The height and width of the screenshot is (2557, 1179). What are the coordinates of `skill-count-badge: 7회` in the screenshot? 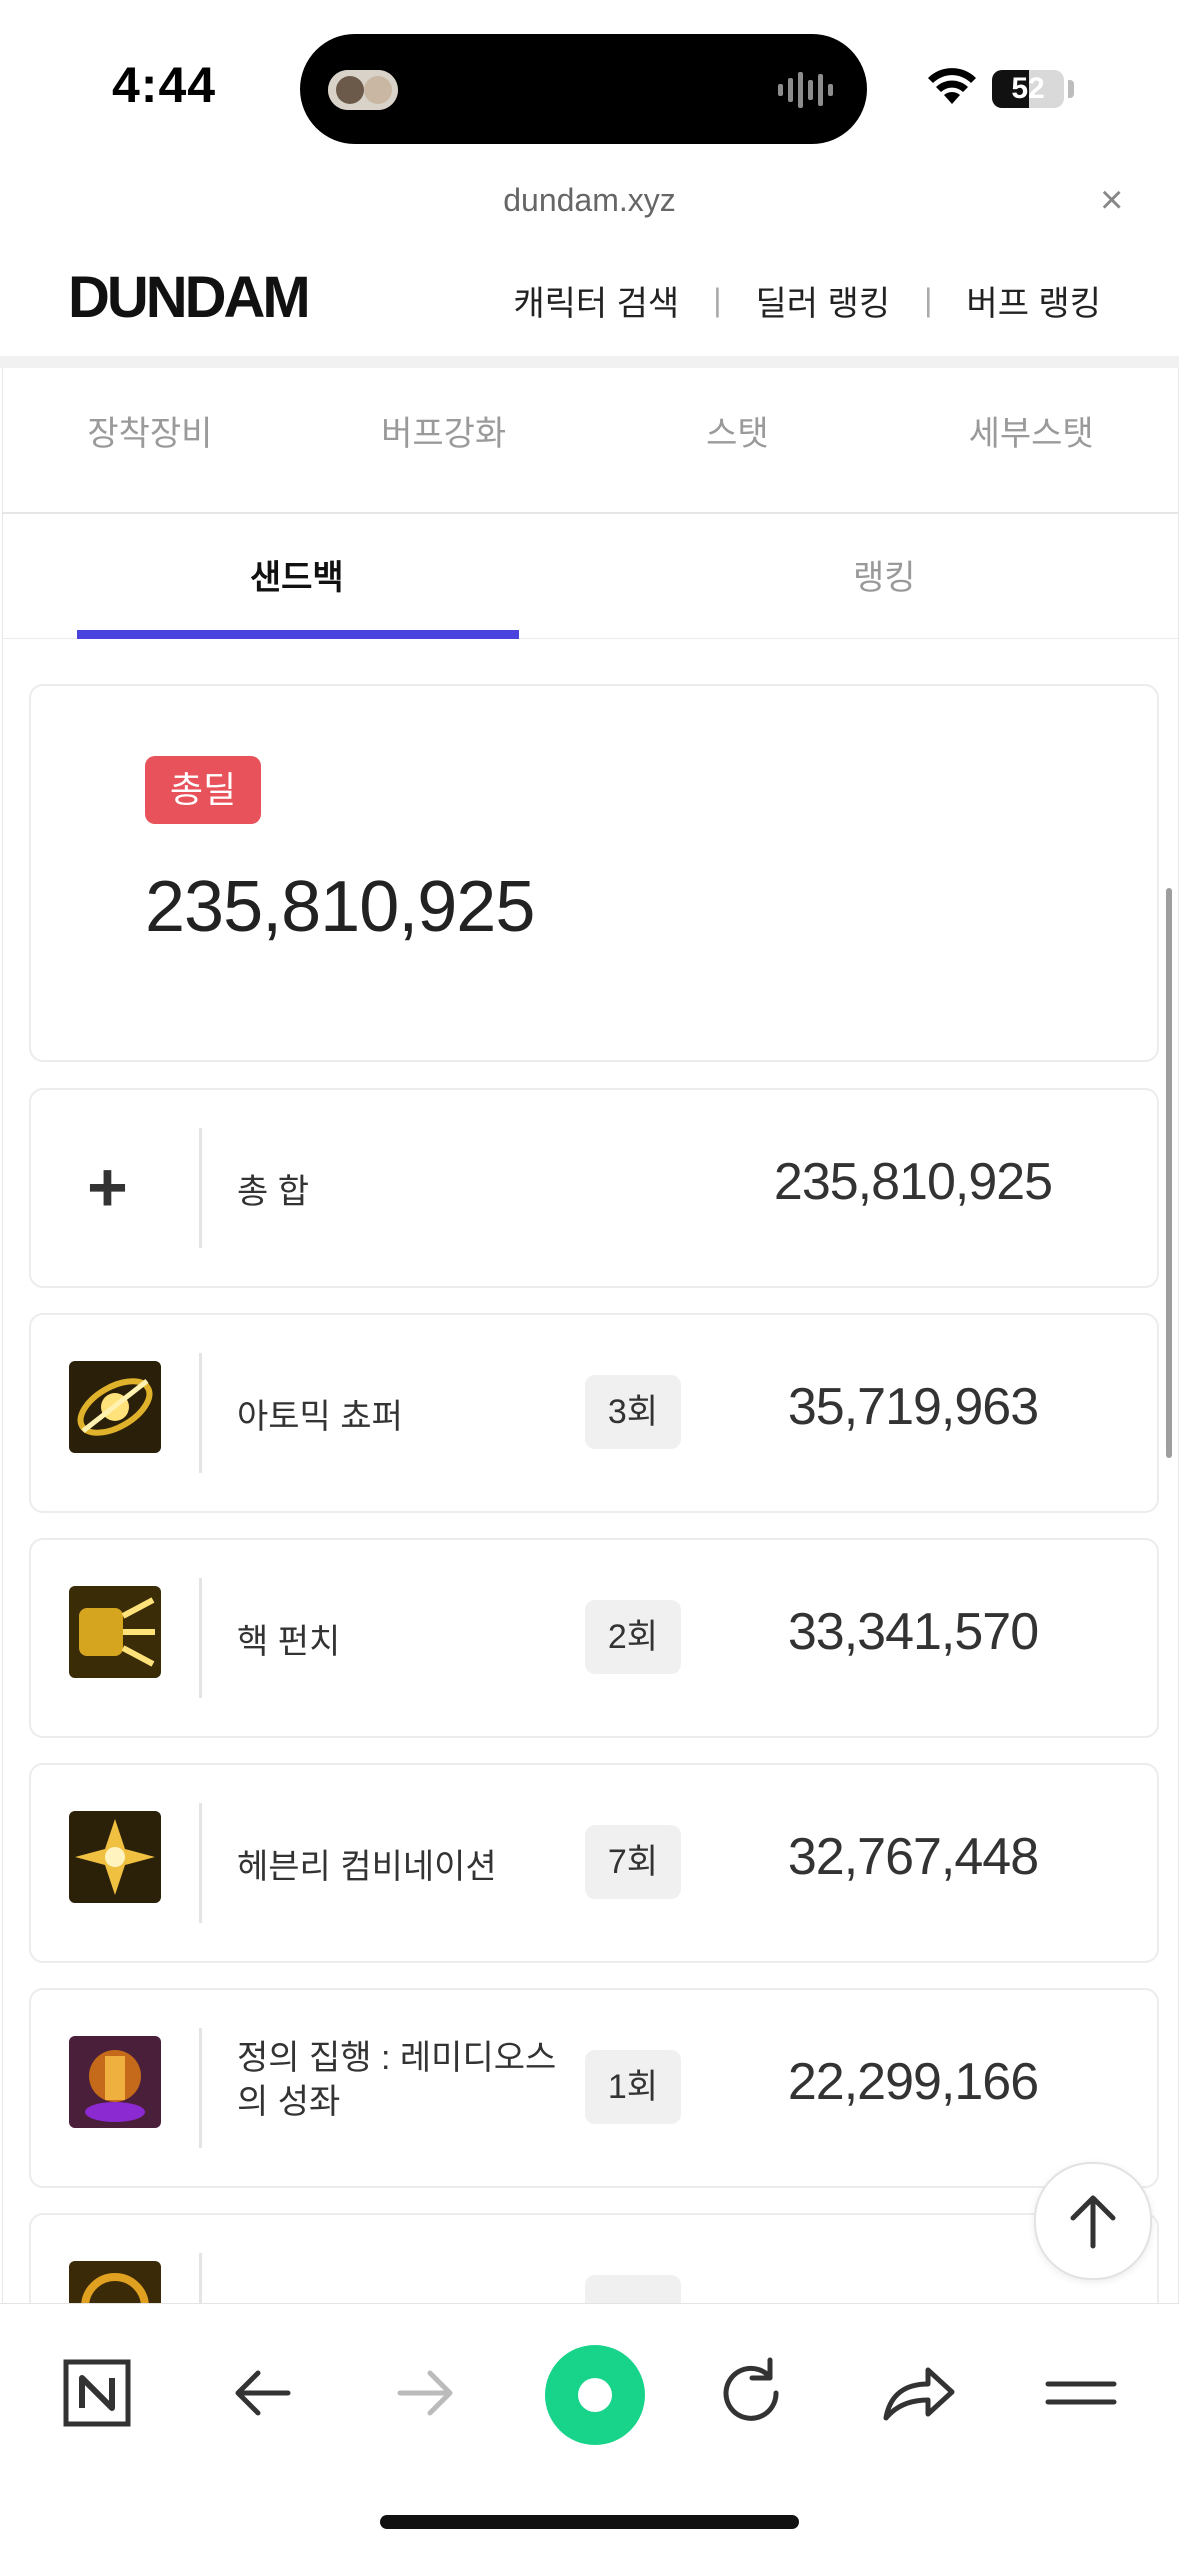 It's located at (633, 1862).